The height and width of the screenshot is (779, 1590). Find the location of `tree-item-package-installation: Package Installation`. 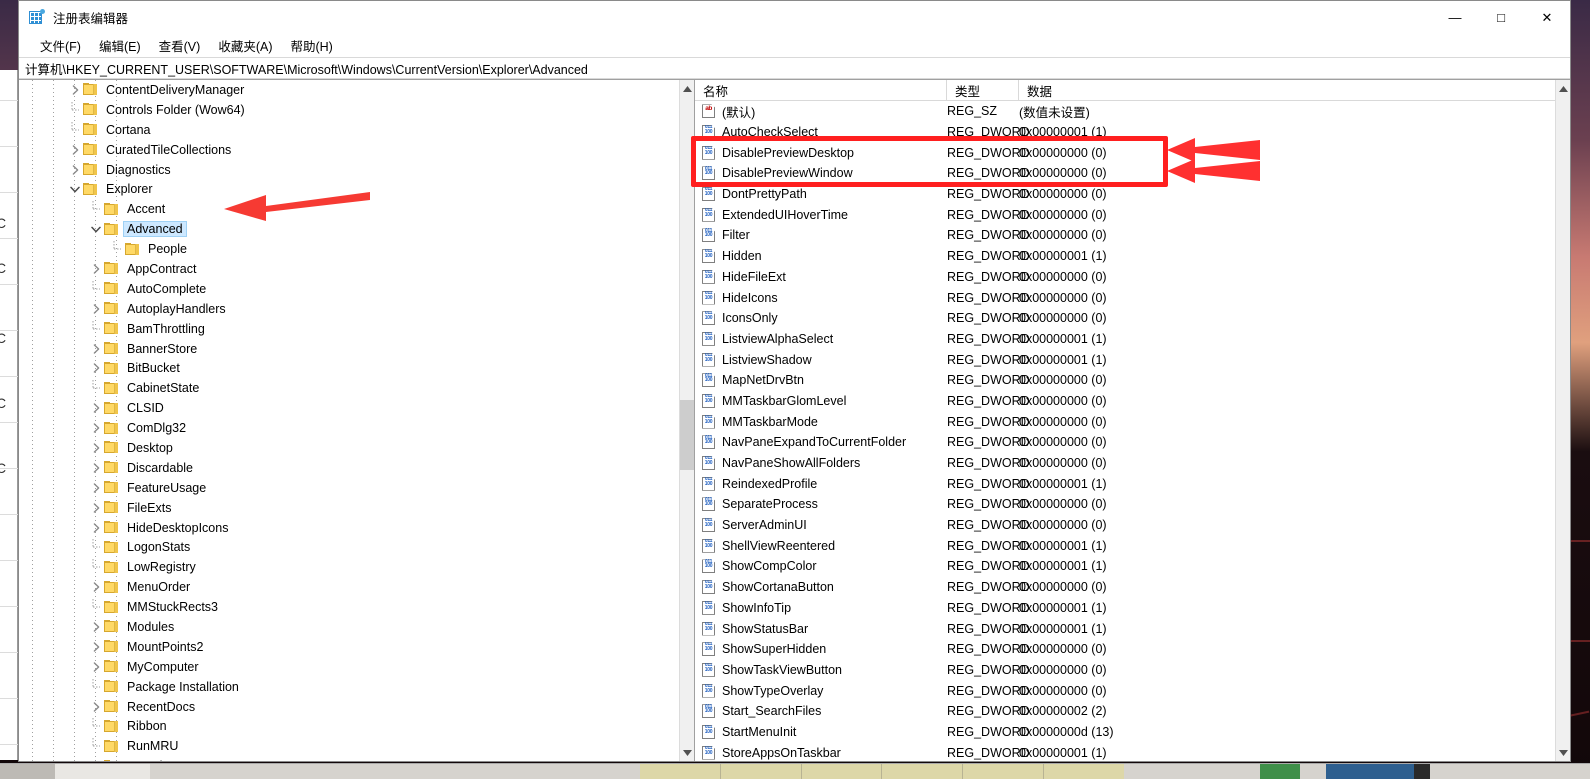

tree-item-package-installation: Package Installation is located at coordinates (349, 687).